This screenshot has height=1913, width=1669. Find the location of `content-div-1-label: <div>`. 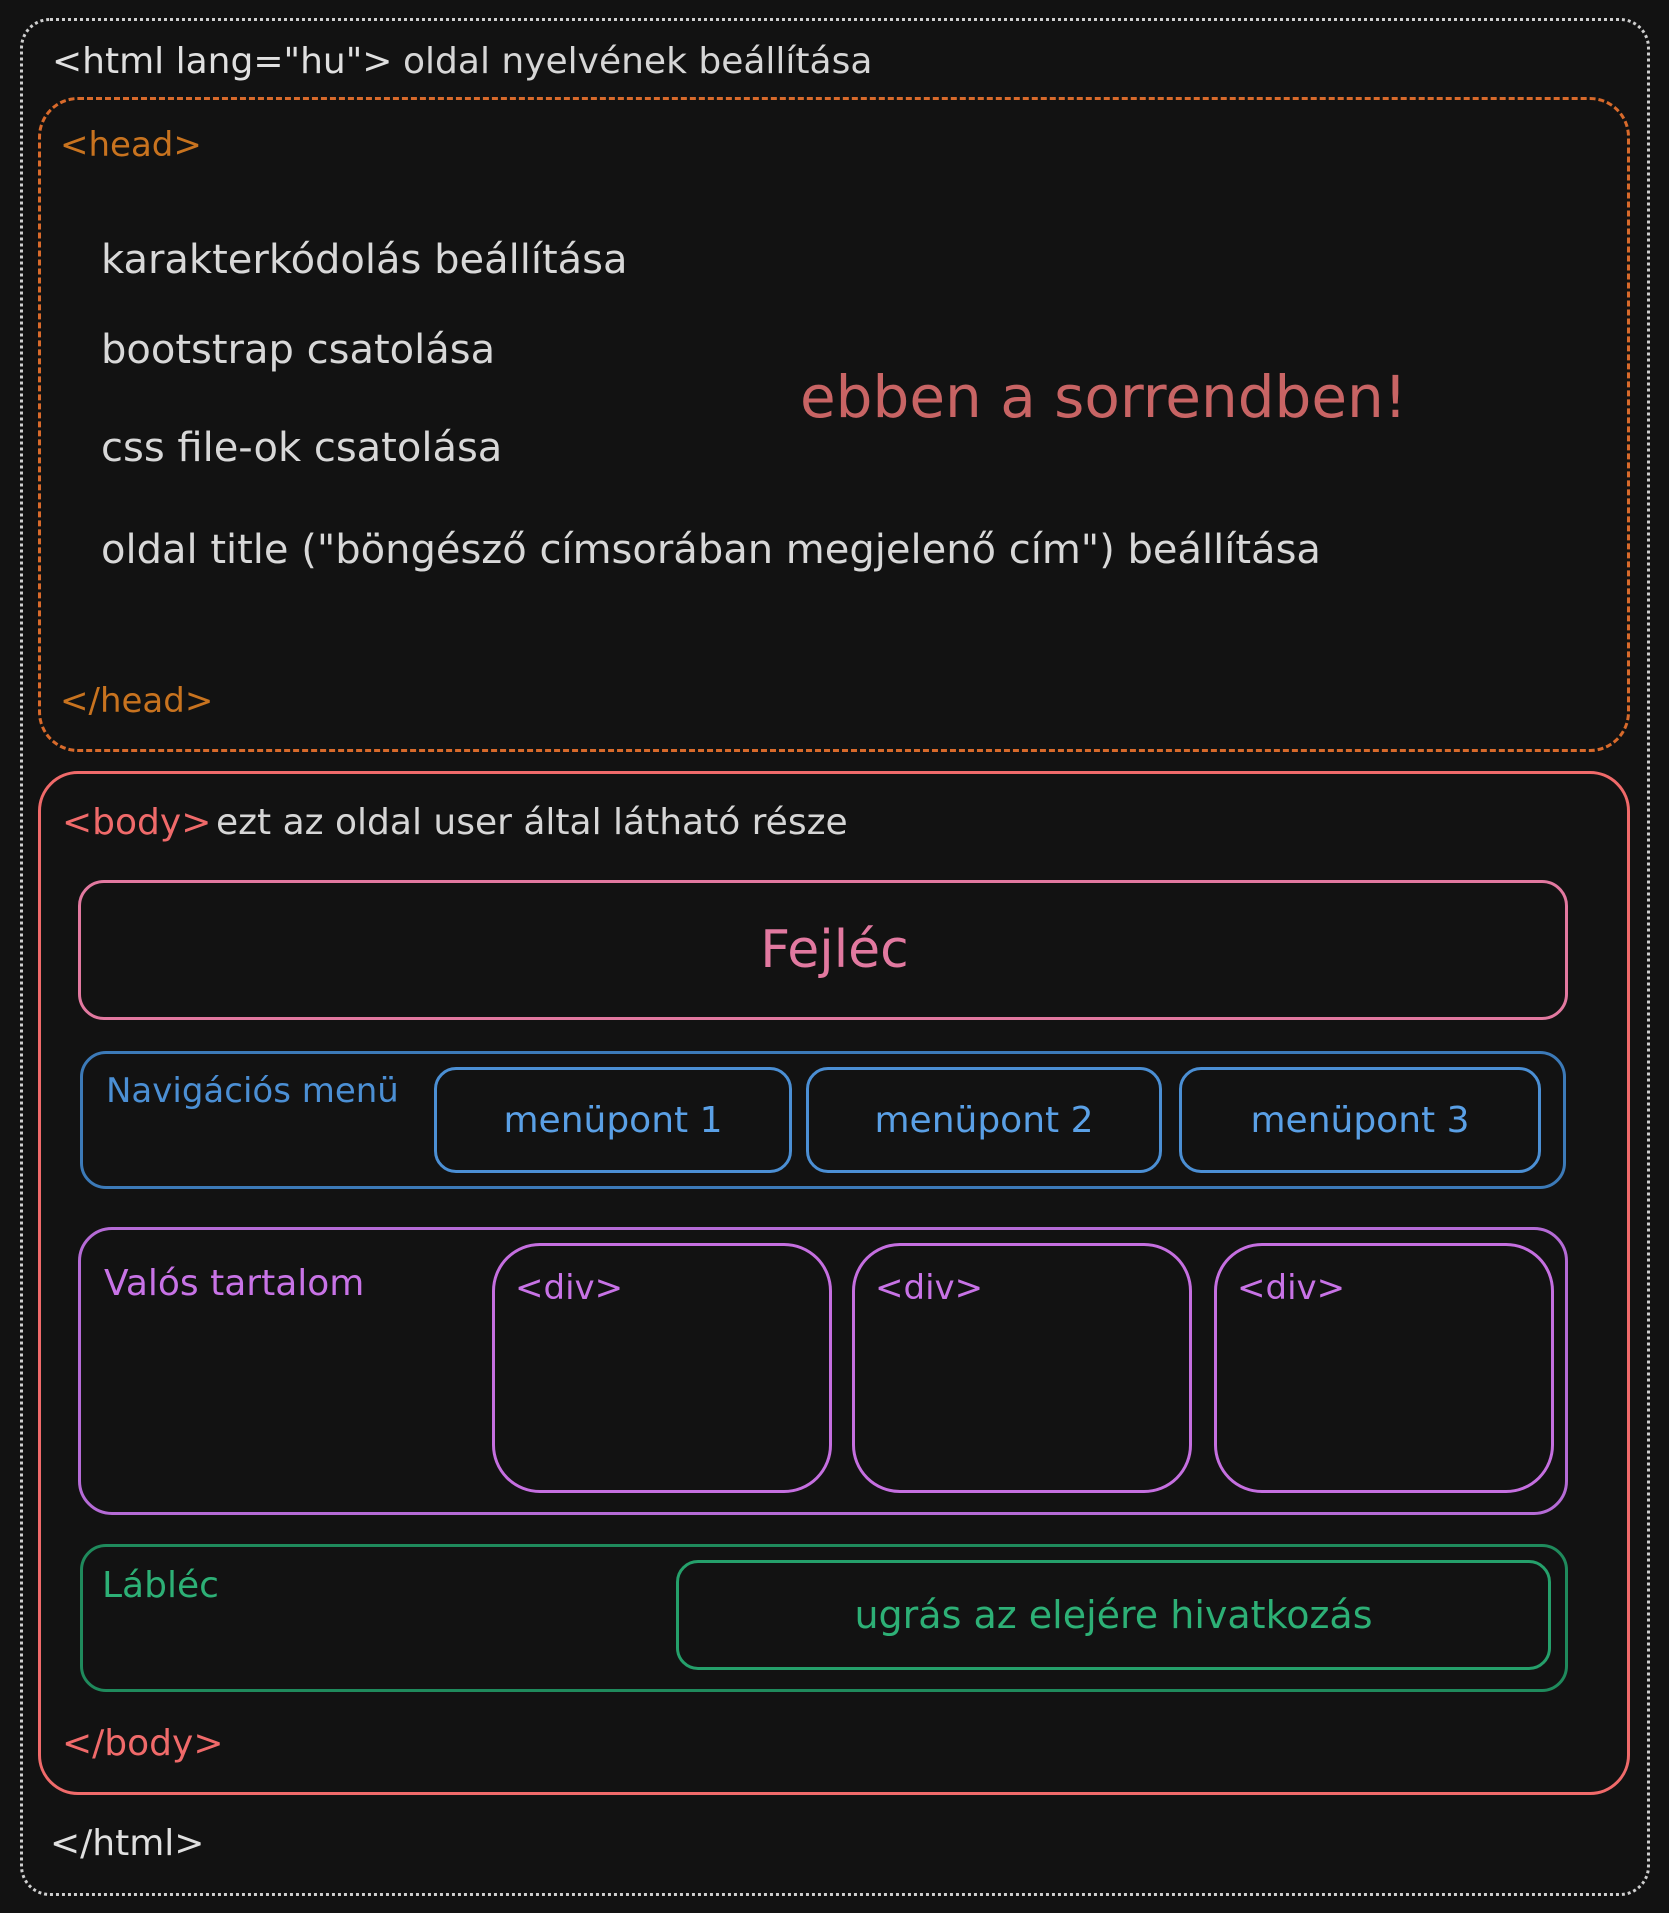

content-div-1-label: <div> is located at coordinates (569, 1288).